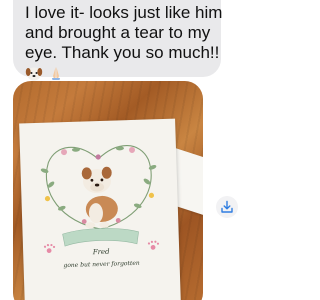 This screenshot has width=320, height=300. I want to click on card-artwork, so click(100, 199).